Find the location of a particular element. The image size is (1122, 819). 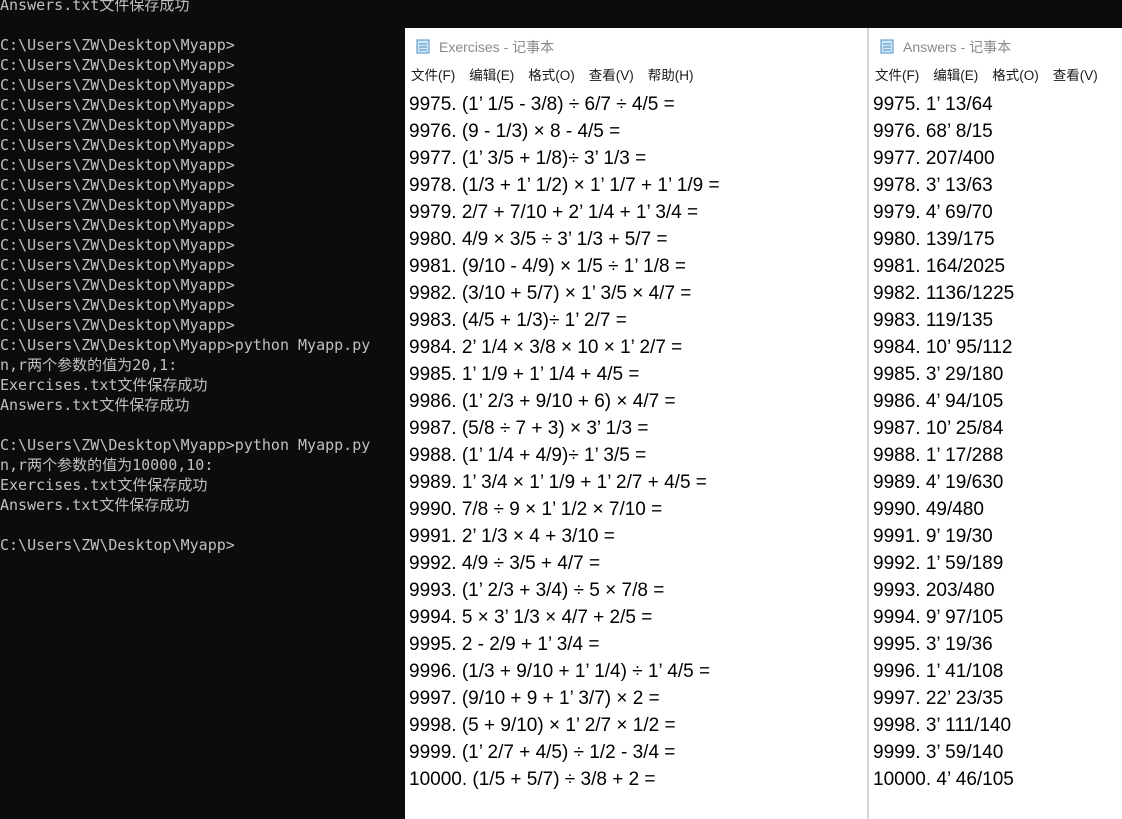

text-line: 9975. 1’ 13/64 is located at coordinates (933, 104).